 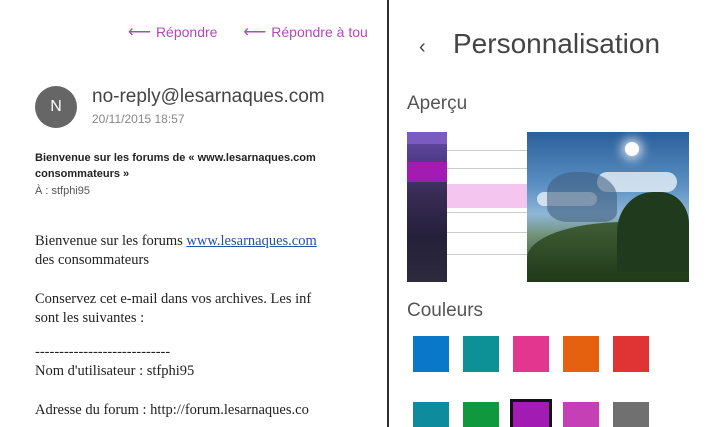 I want to click on body-line-username: Nom d'utilisateur : stfphi95, so click(x=115, y=371).